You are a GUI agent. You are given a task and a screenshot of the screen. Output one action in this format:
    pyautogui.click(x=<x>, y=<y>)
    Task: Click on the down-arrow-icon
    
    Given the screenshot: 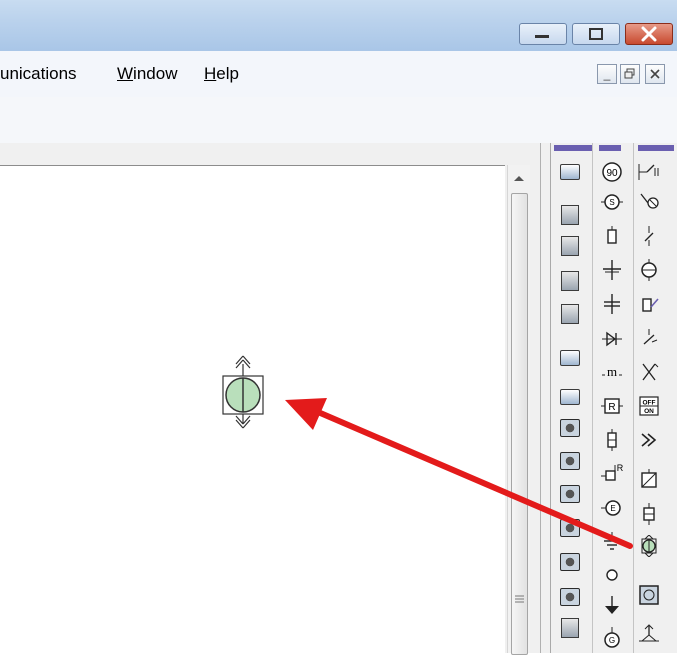 What is the action you would take?
    pyautogui.click(x=612, y=606)
    